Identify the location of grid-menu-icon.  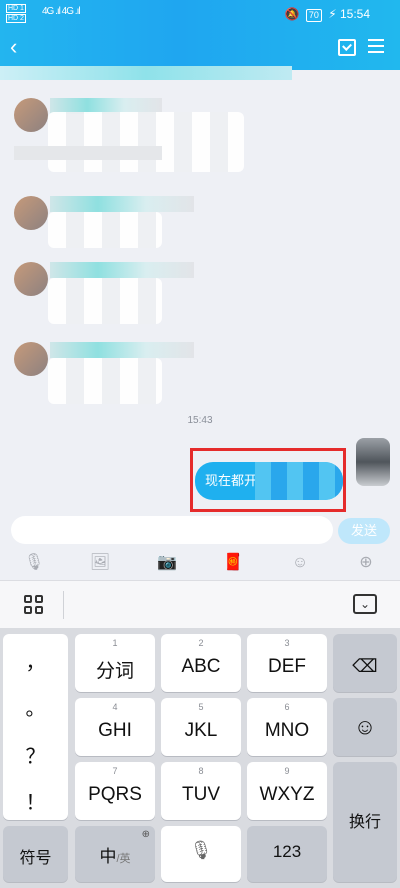
(34, 605).